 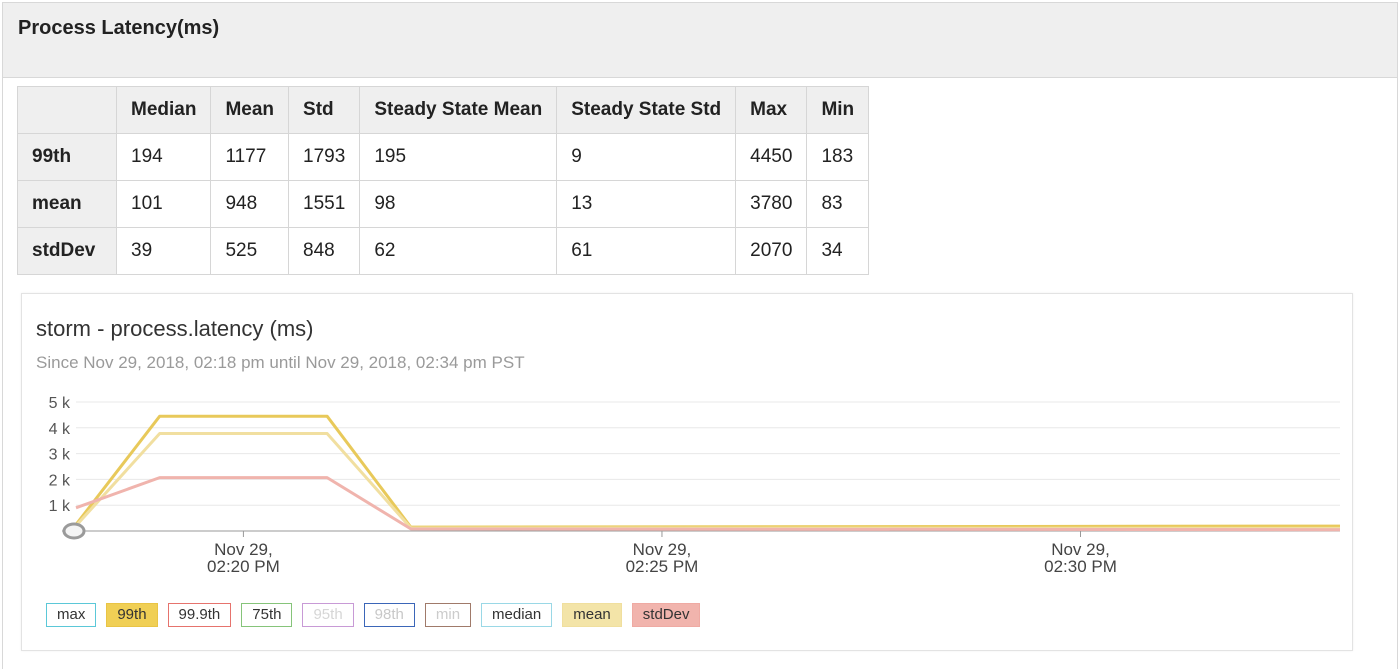 I want to click on table-cell: 525, so click(x=250, y=251).